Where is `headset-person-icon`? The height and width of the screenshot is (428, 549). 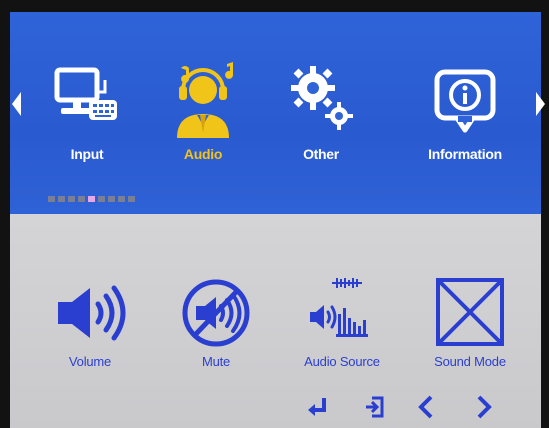
headset-person-icon is located at coordinates (205, 100).